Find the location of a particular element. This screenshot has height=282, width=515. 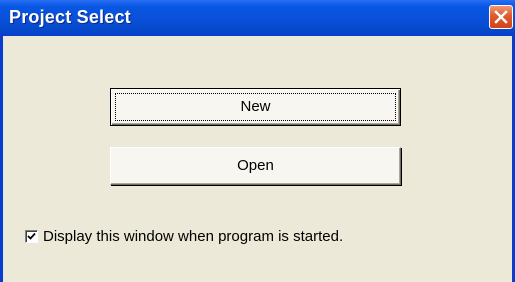

checkmark-icon is located at coordinates (31, 236).